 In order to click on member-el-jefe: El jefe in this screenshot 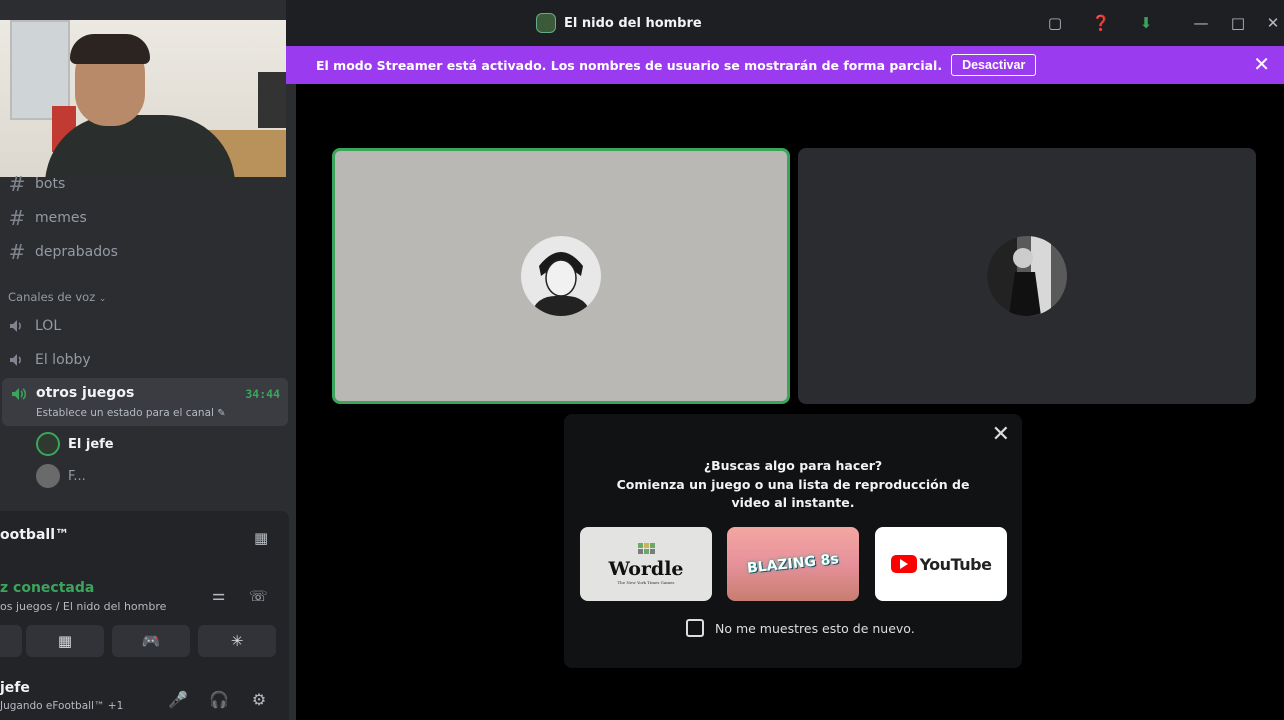, I will do `click(75, 444)`.